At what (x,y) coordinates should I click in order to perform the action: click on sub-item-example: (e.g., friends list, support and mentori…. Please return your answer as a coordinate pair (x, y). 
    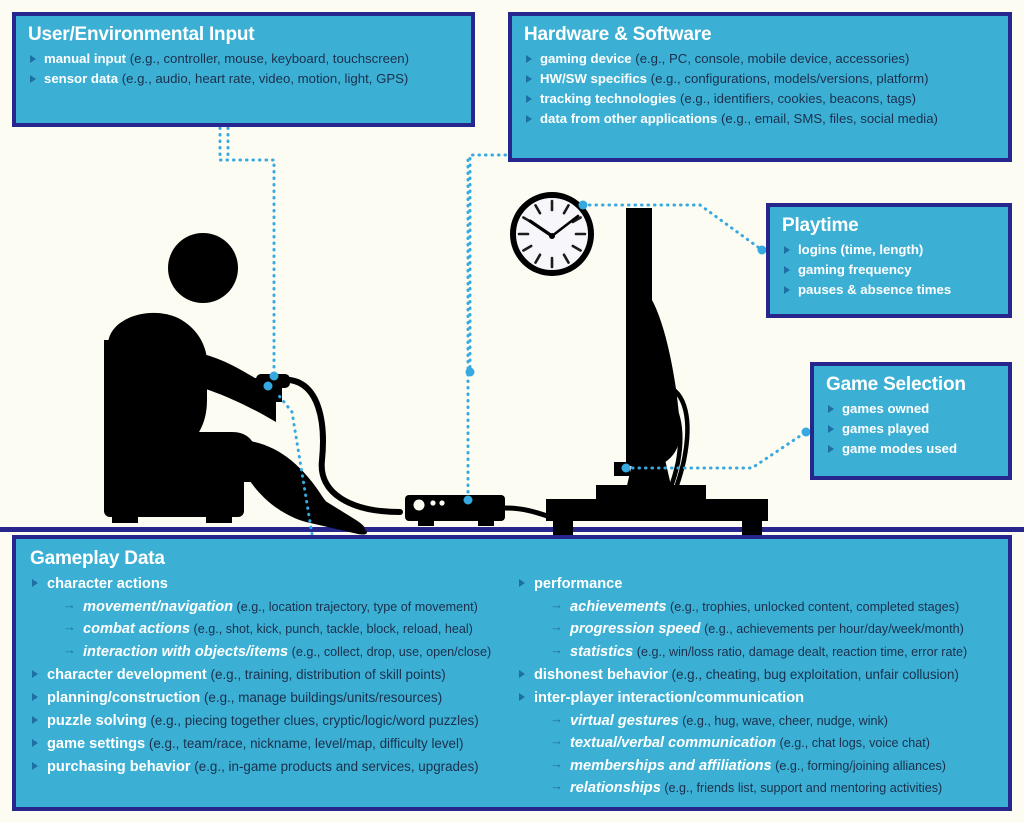
    Looking at the image, I should click on (803, 788).